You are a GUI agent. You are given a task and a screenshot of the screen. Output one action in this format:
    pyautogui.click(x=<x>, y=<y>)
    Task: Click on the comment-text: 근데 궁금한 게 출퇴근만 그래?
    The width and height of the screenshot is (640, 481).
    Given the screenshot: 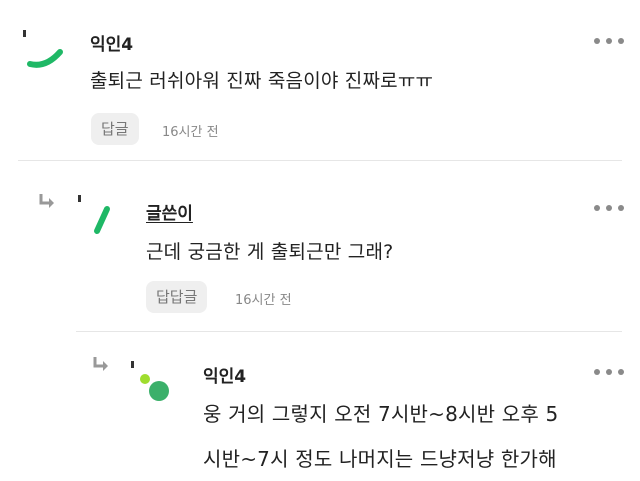 What is the action you would take?
    pyautogui.click(x=270, y=252)
    